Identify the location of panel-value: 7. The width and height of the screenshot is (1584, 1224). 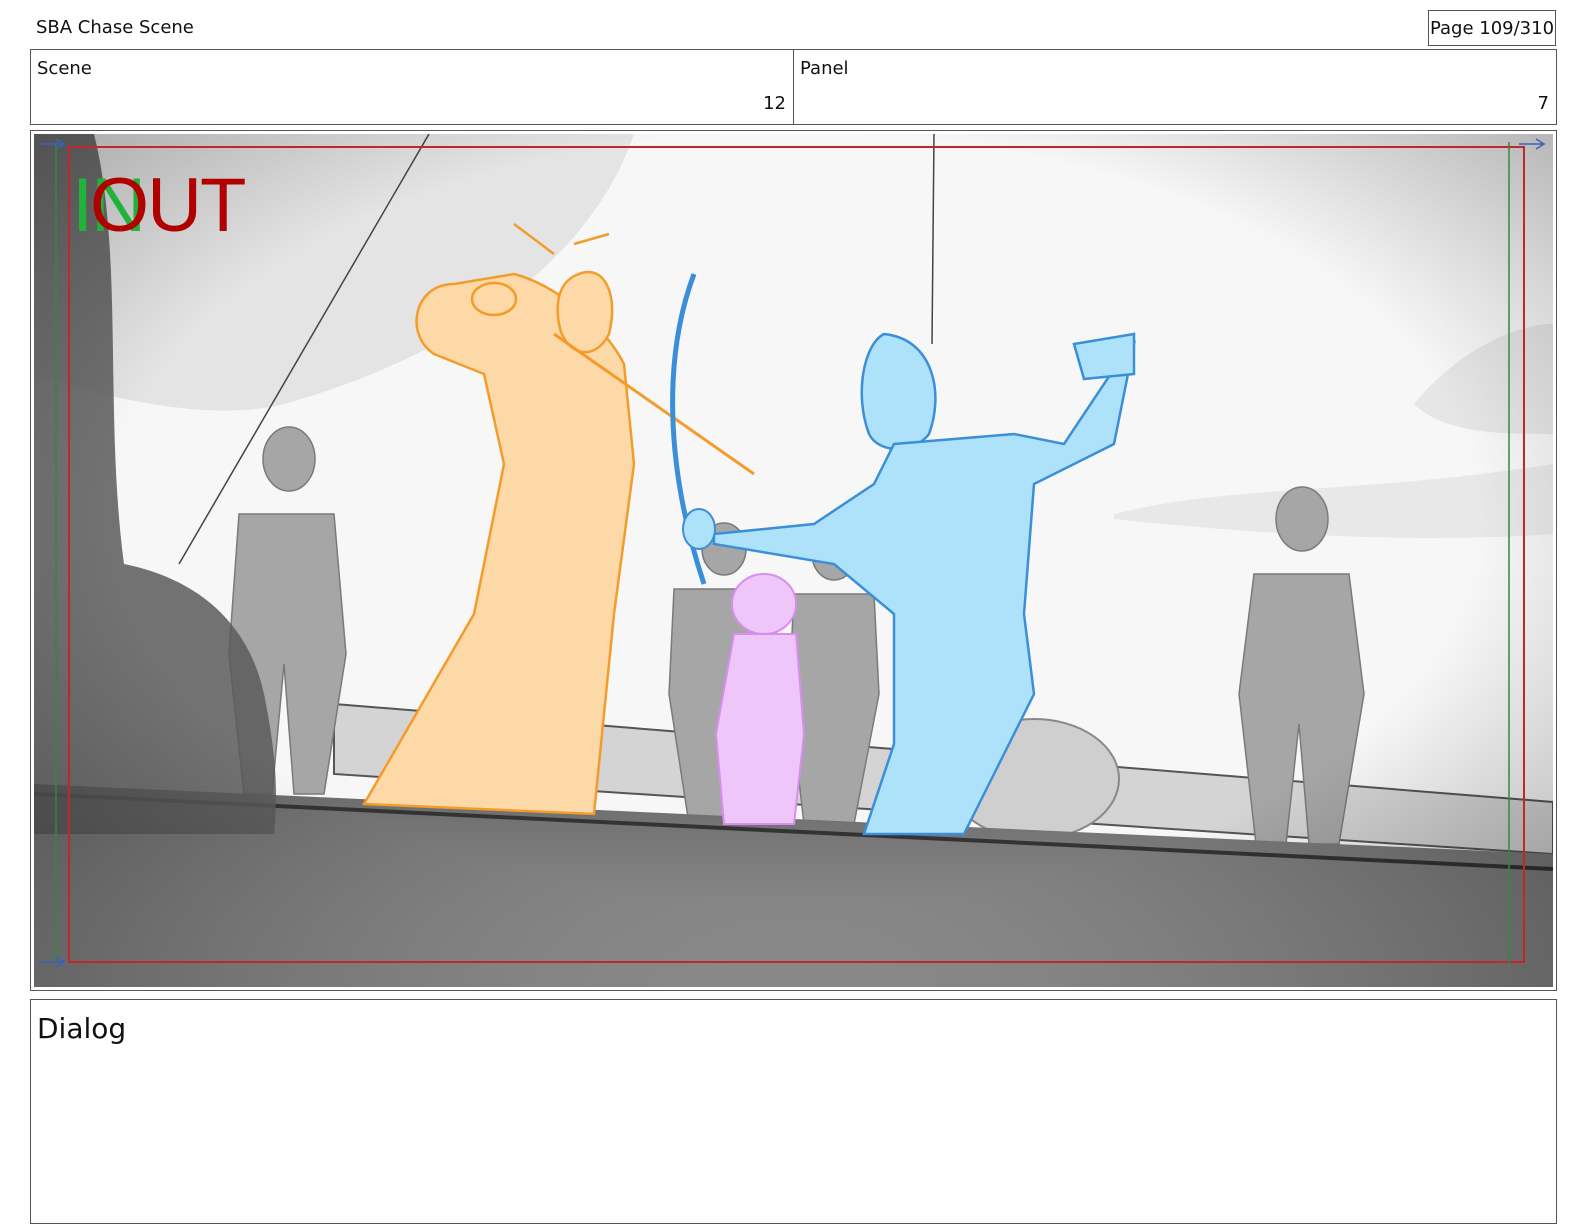
(1543, 103).